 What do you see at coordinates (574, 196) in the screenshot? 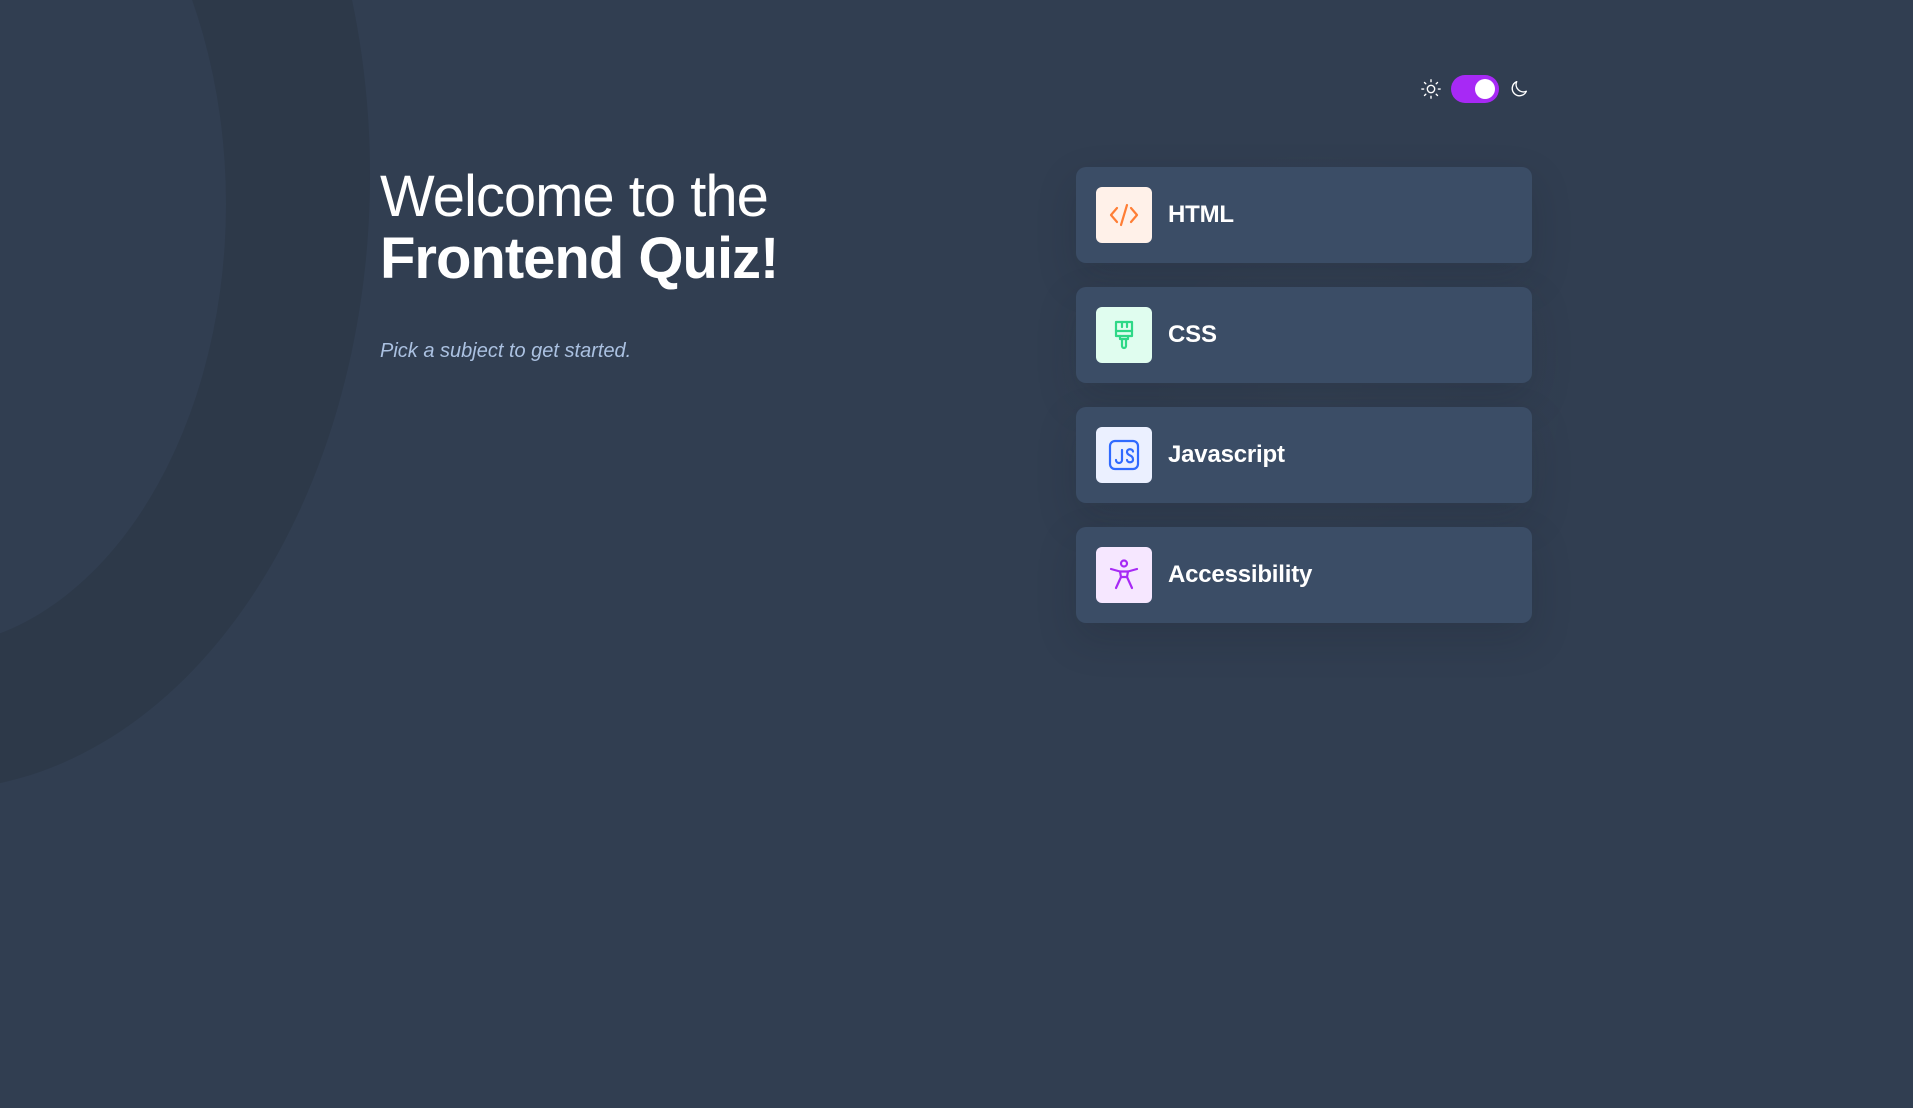
I see `title-line-welcome: Welcome to the` at bounding box center [574, 196].